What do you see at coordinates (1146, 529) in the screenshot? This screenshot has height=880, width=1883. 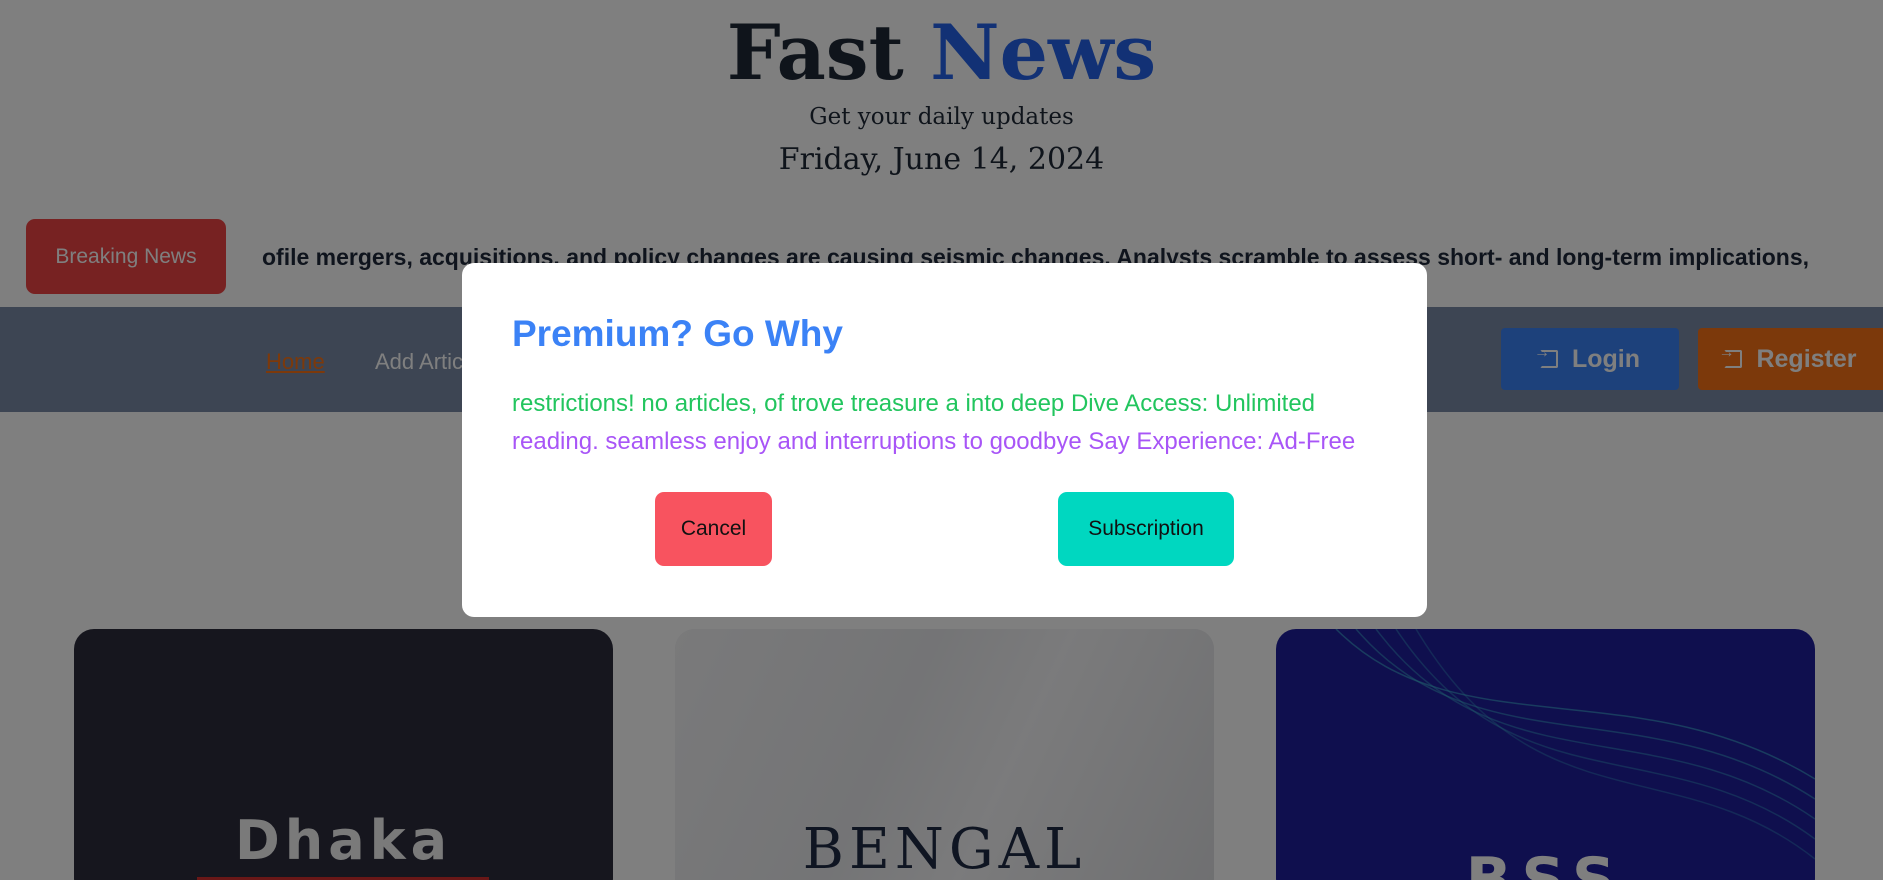 I see `subscription-button: Subscription` at bounding box center [1146, 529].